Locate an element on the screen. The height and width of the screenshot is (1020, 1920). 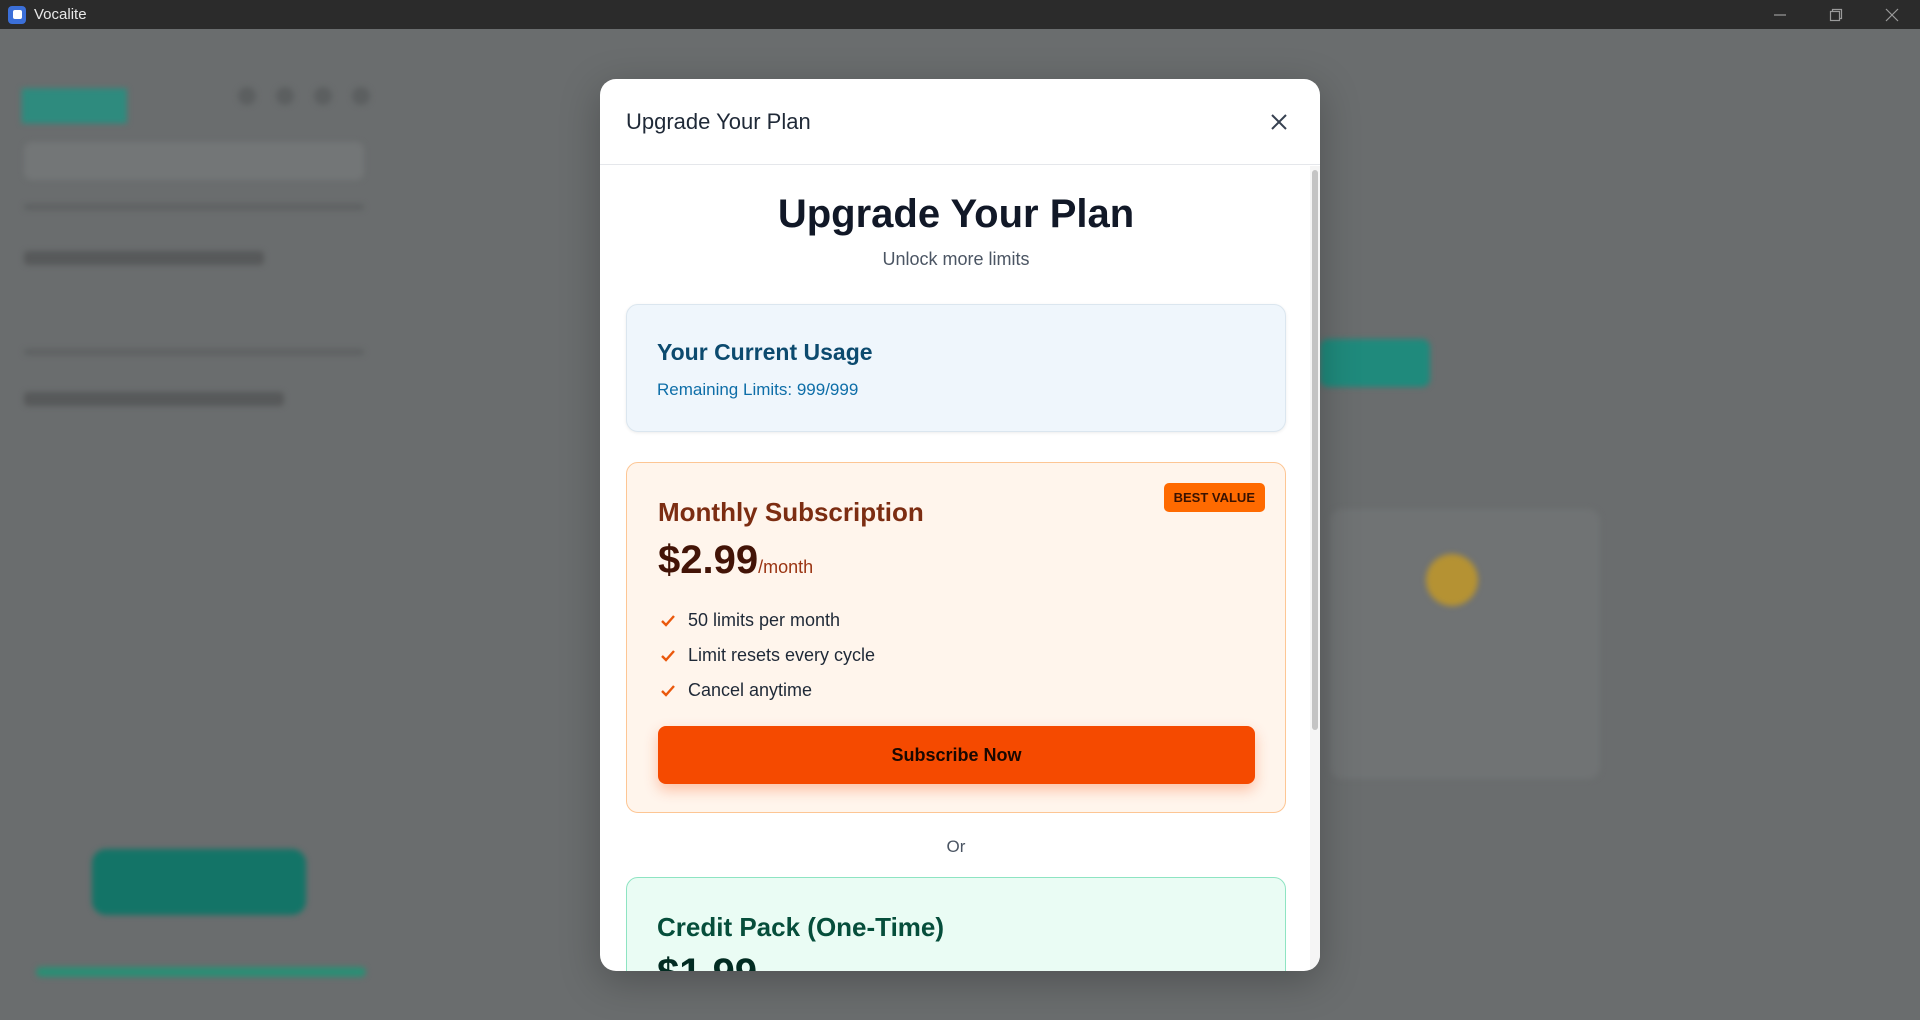
restore-button is located at coordinates (1836, 14).